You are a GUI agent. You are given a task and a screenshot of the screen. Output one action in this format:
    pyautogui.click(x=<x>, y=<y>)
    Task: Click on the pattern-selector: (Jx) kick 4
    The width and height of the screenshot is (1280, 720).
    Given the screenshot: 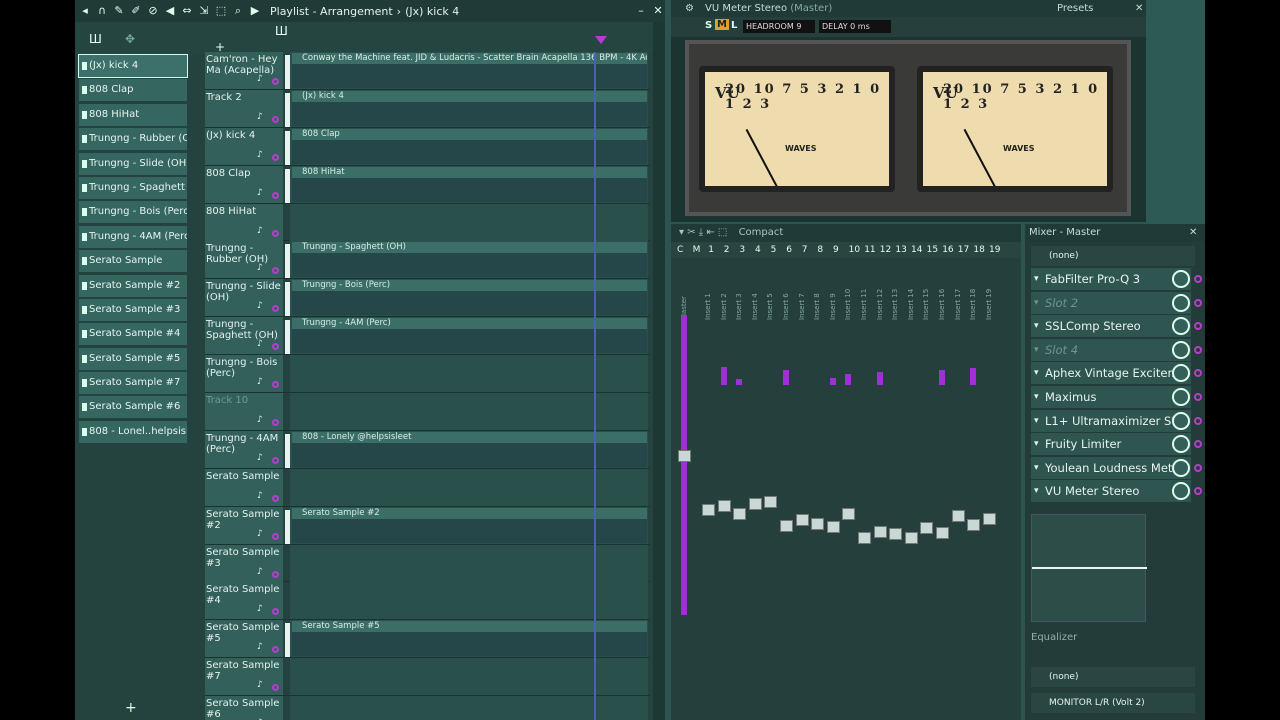 What is the action you would take?
    pyautogui.click(x=432, y=11)
    